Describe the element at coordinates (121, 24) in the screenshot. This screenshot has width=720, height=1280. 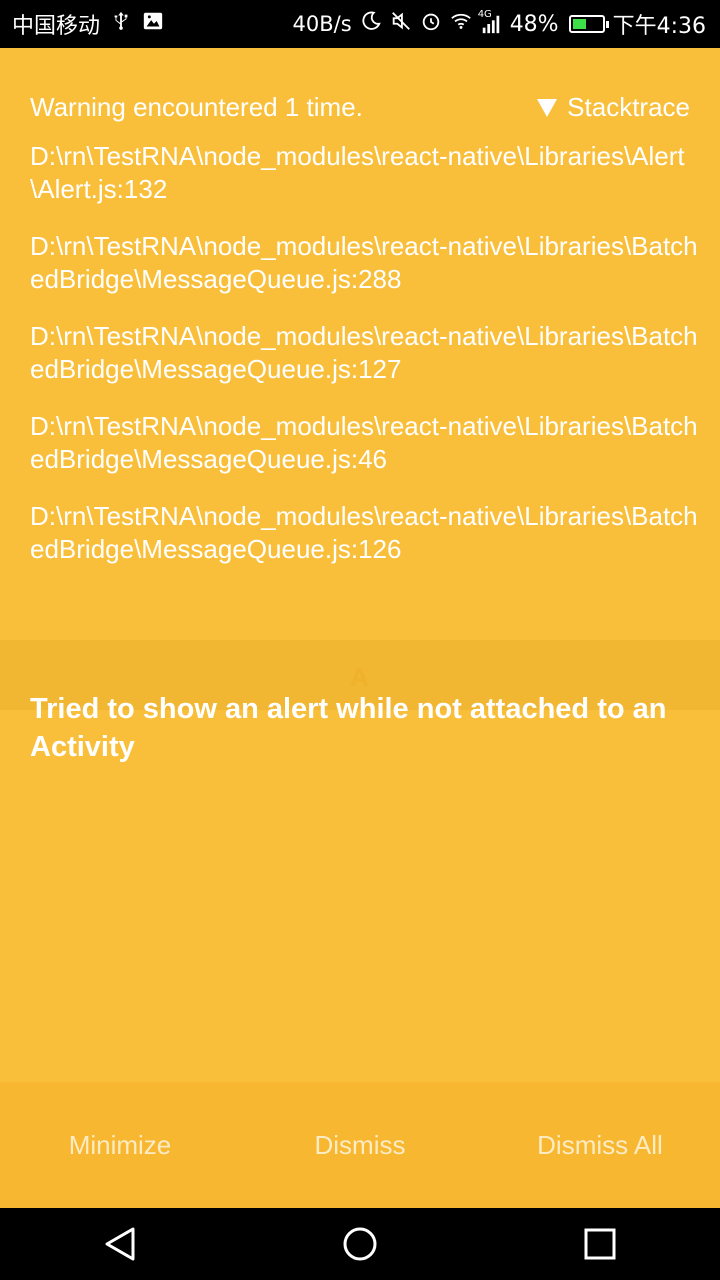
I see `usb-icon` at that location.